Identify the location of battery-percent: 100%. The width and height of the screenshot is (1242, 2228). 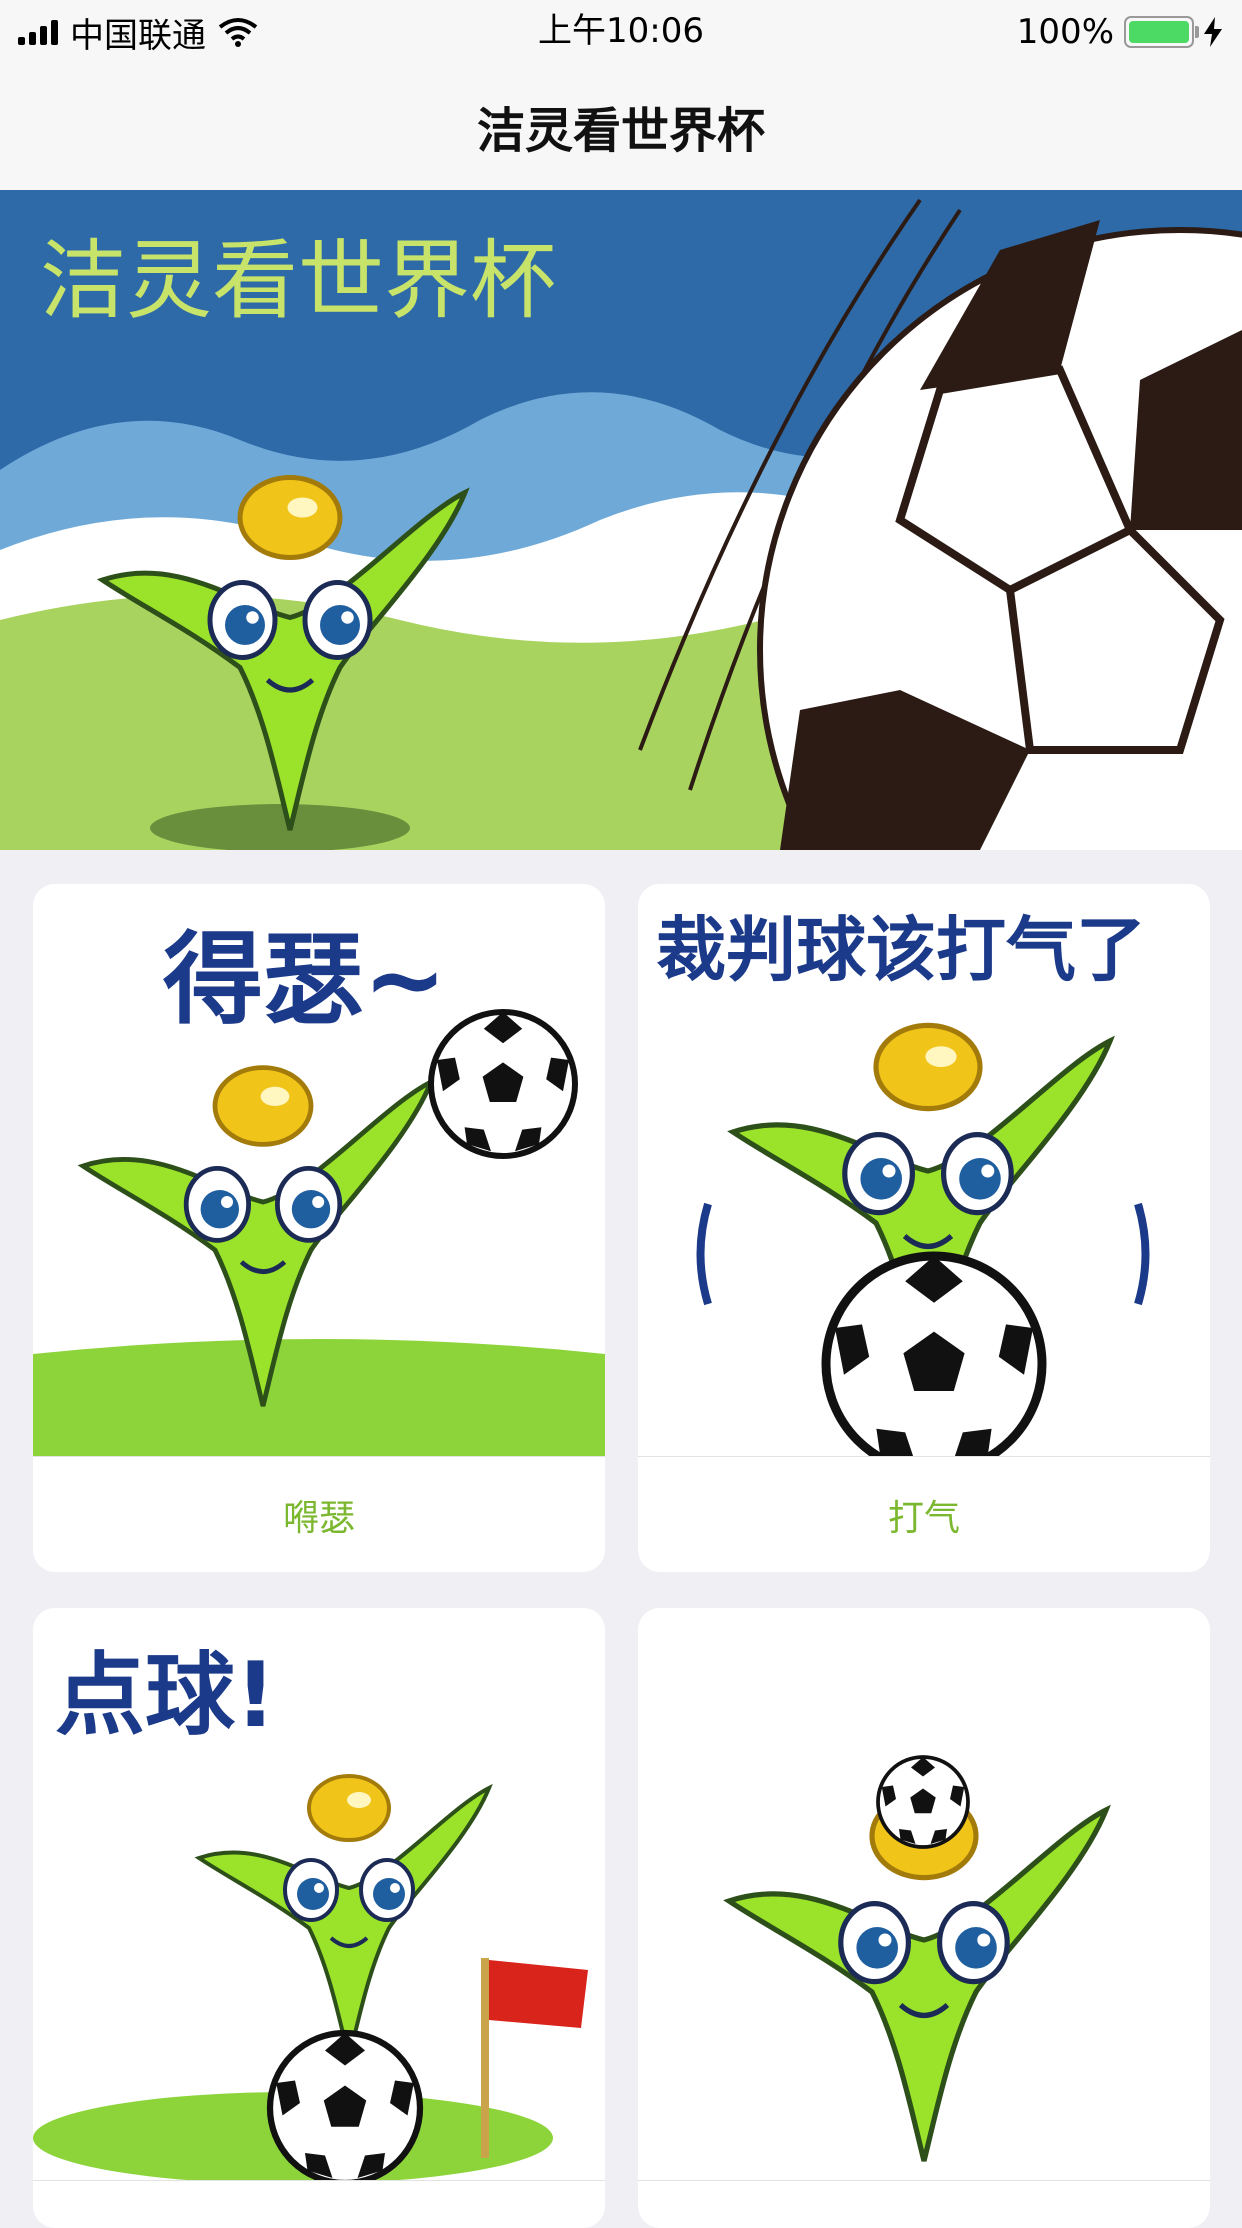
(1065, 32).